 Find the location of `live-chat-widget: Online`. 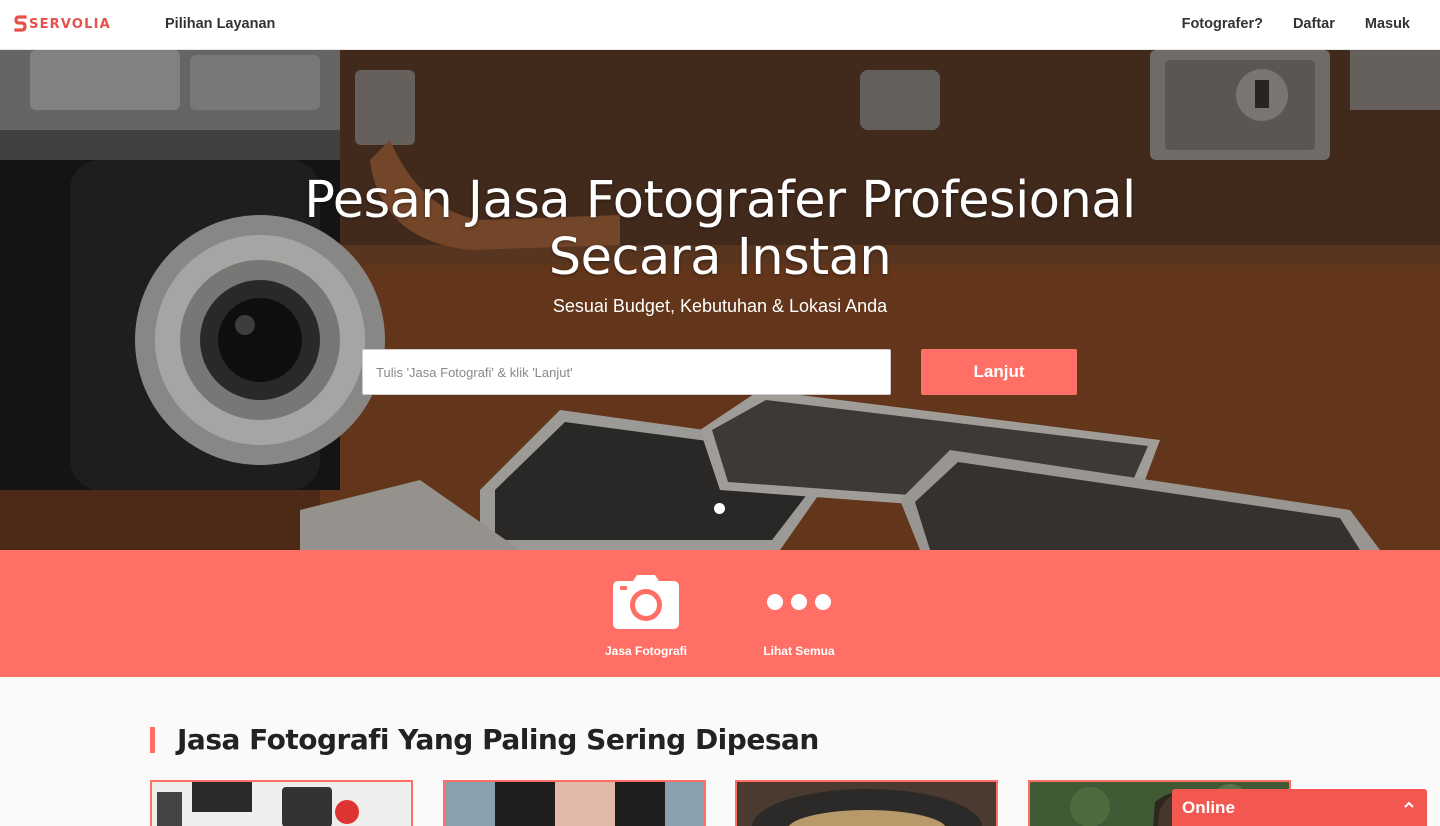

live-chat-widget: Online is located at coordinates (1299, 807).